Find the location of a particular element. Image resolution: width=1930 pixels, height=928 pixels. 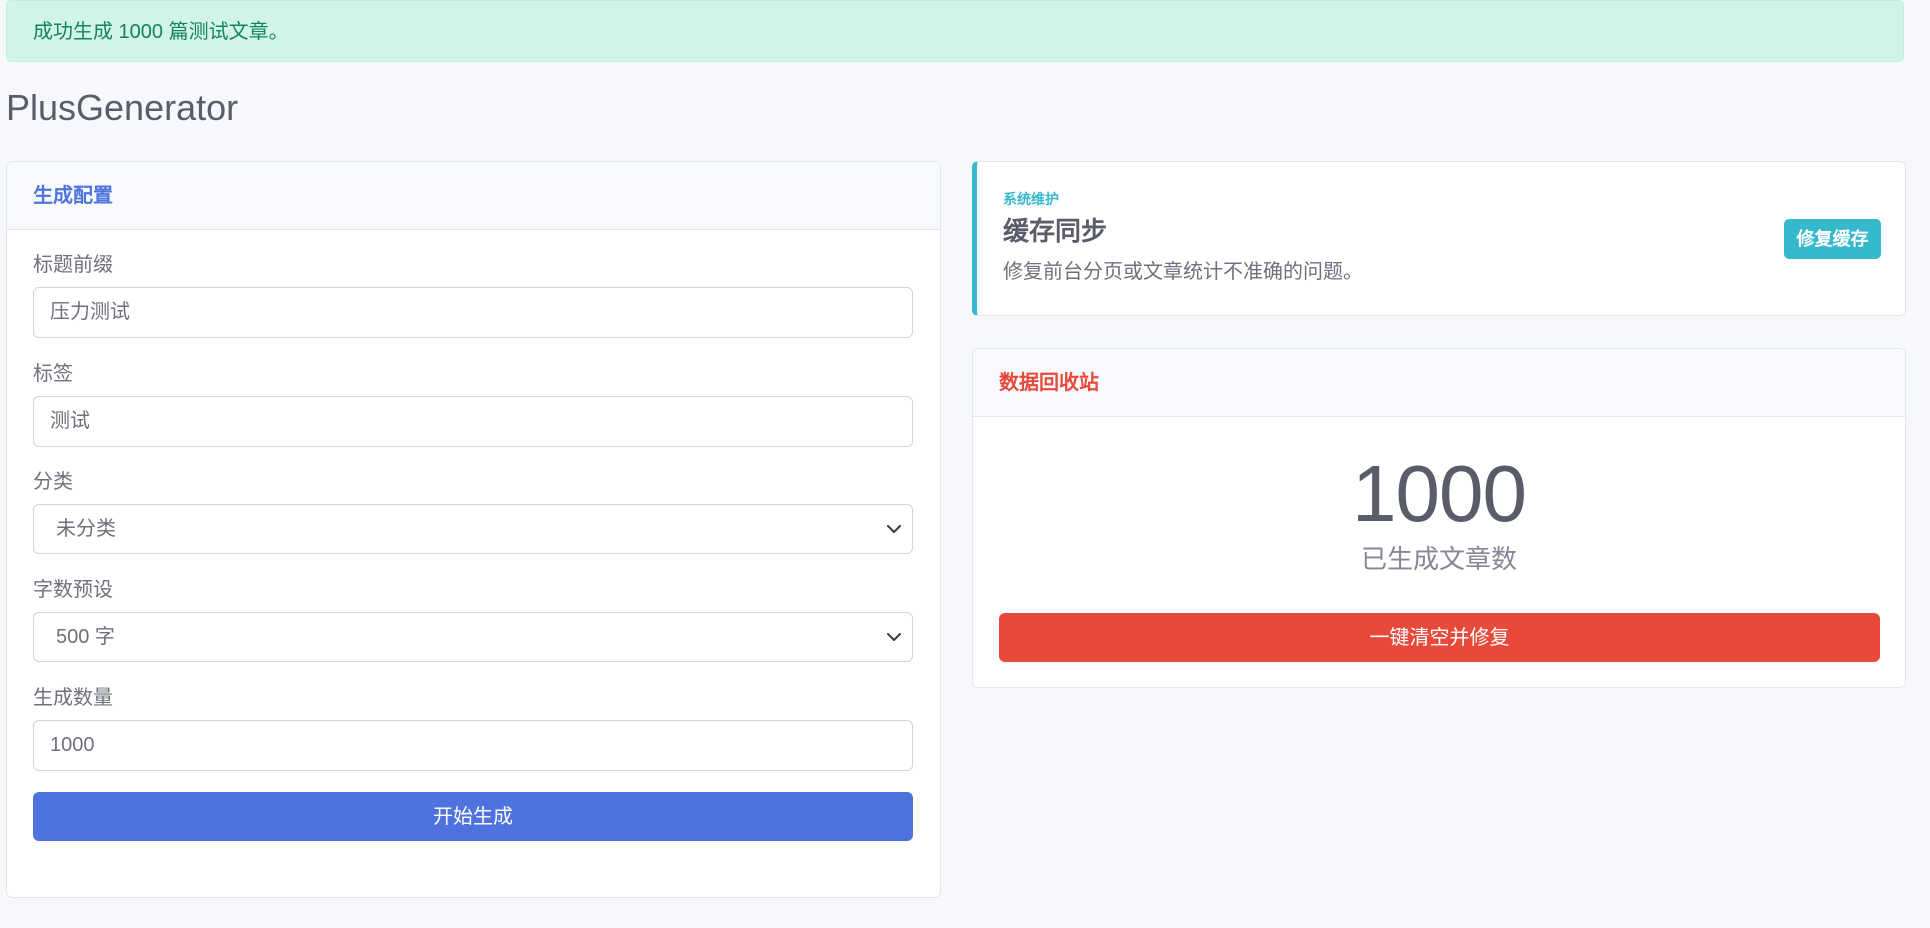

generate-config-header: 生成配置 is located at coordinates (473, 196).